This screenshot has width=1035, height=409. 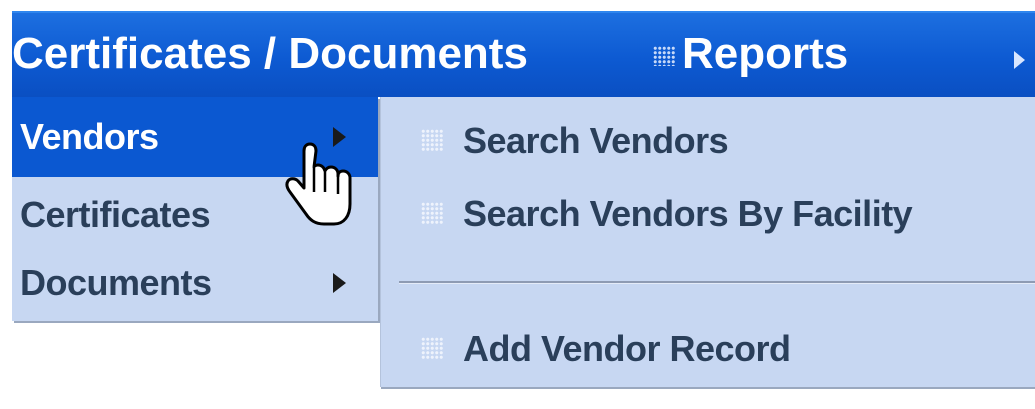 What do you see at coordinates (115, 214) in the screenshot?
I see `dropdown-item-label: Certificates` at bounding box center [115, 214].